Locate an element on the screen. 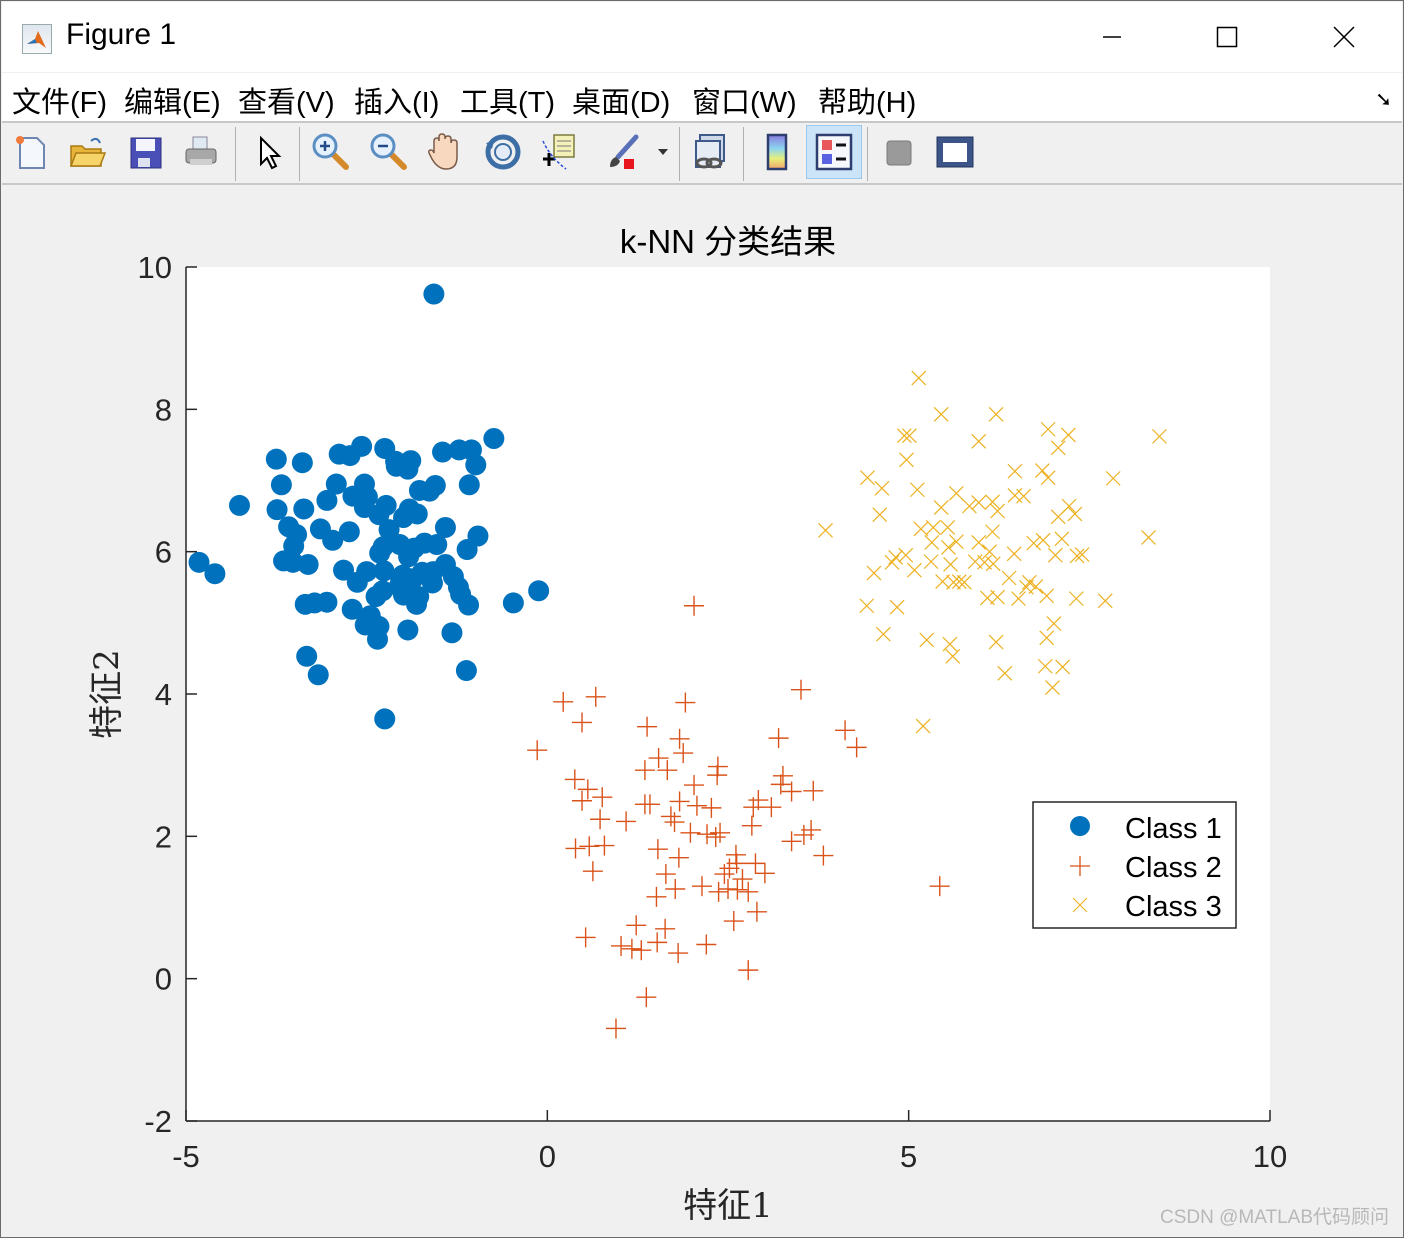 The width and height of the screenshot is (1404, 1238). pan-button is located at coordinates (445, 152).